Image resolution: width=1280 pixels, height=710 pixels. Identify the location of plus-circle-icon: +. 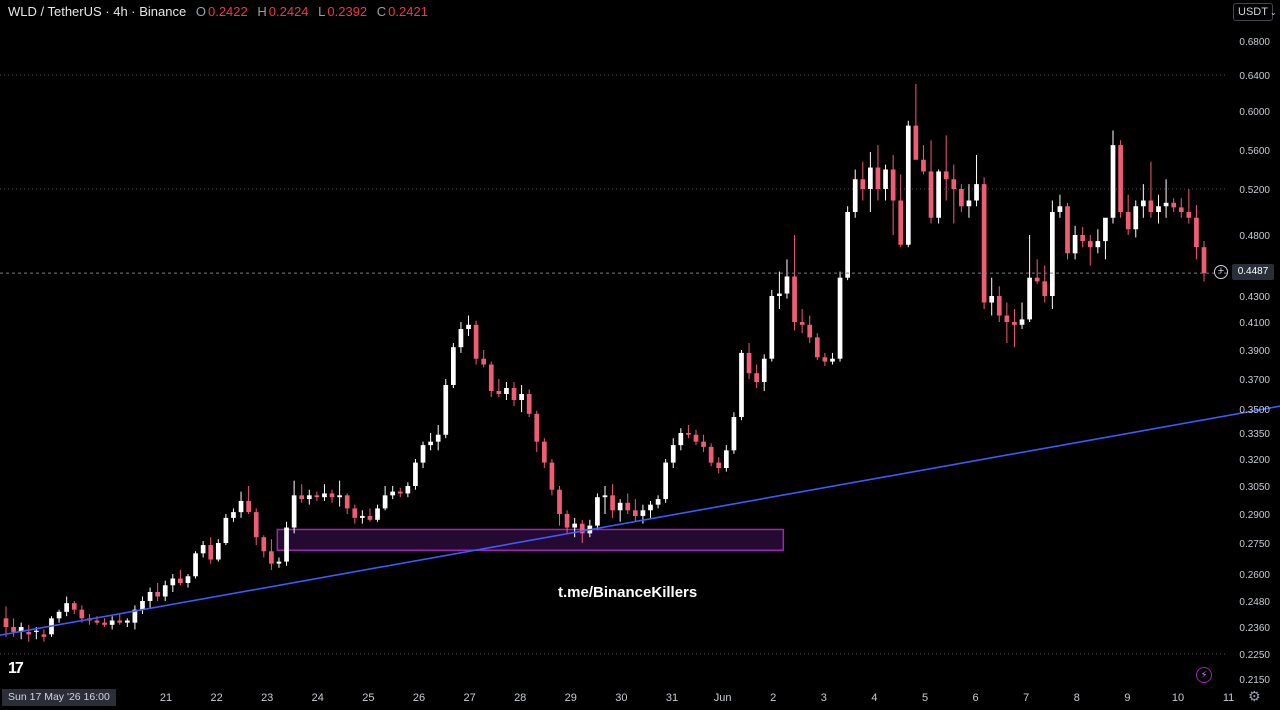
(1221, 272).